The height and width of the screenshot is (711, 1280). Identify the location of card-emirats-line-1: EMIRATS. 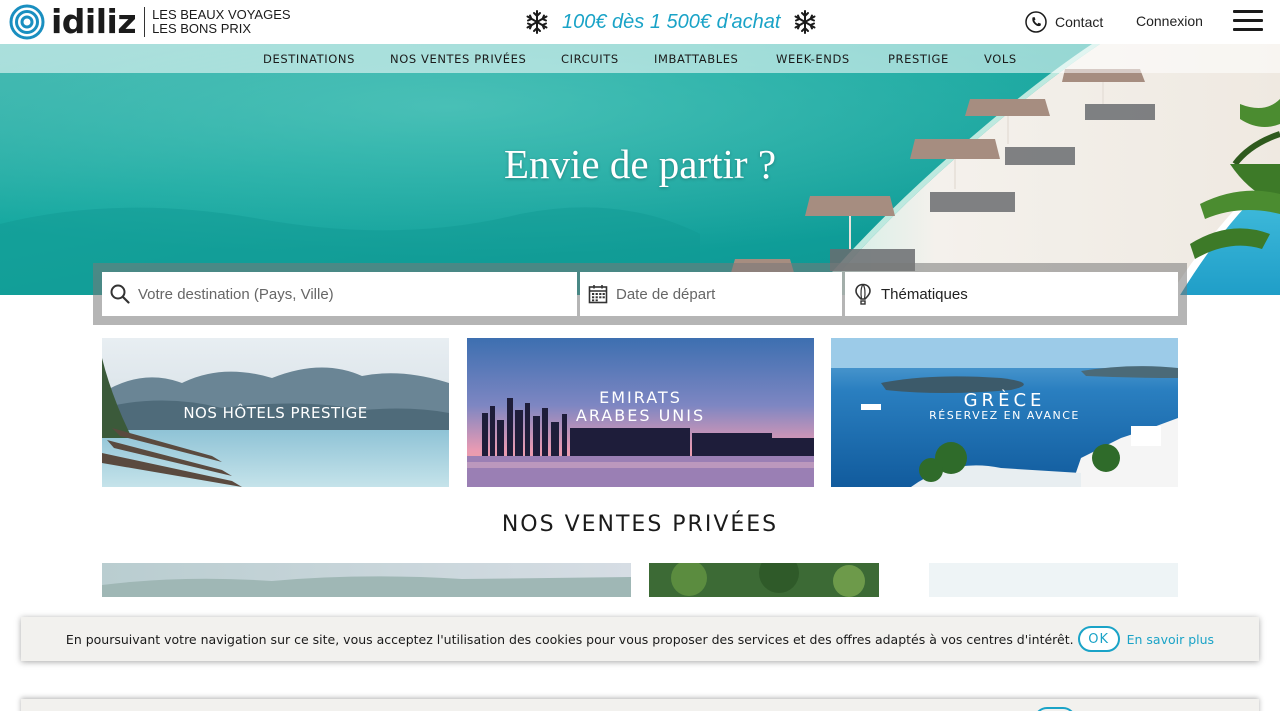
(640, 397).